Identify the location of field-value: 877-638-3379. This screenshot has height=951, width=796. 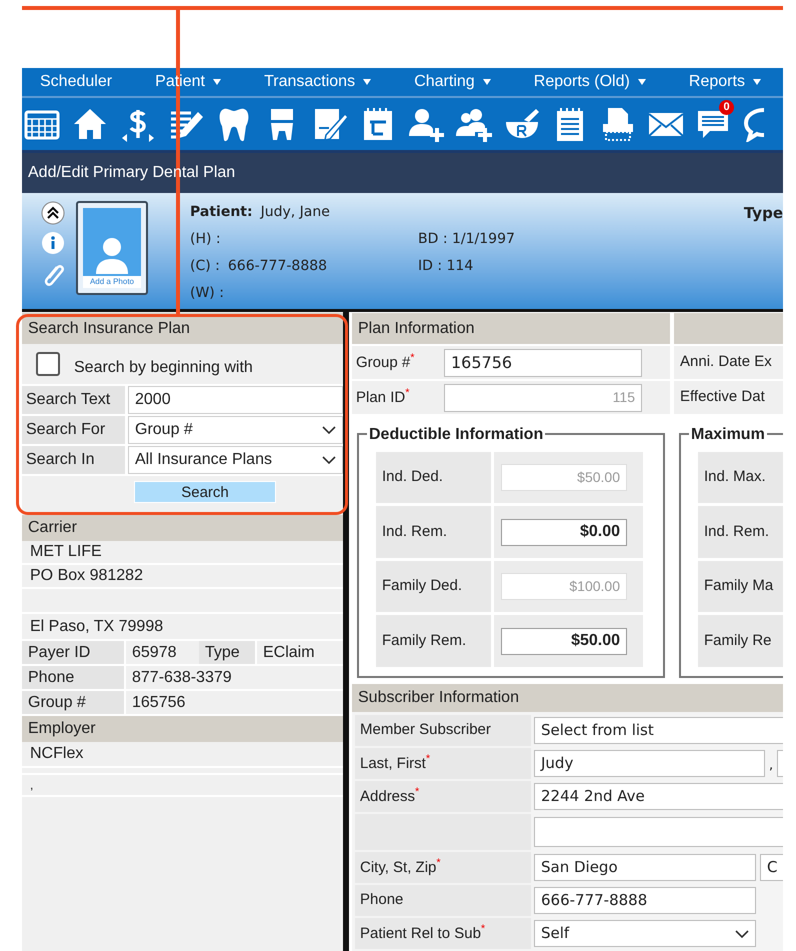
(182, 678).